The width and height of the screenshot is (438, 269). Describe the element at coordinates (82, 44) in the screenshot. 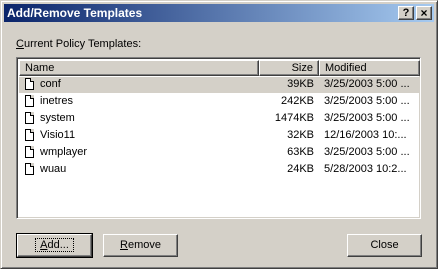

I see `label-text: urrent Policy Templates:` at that location.